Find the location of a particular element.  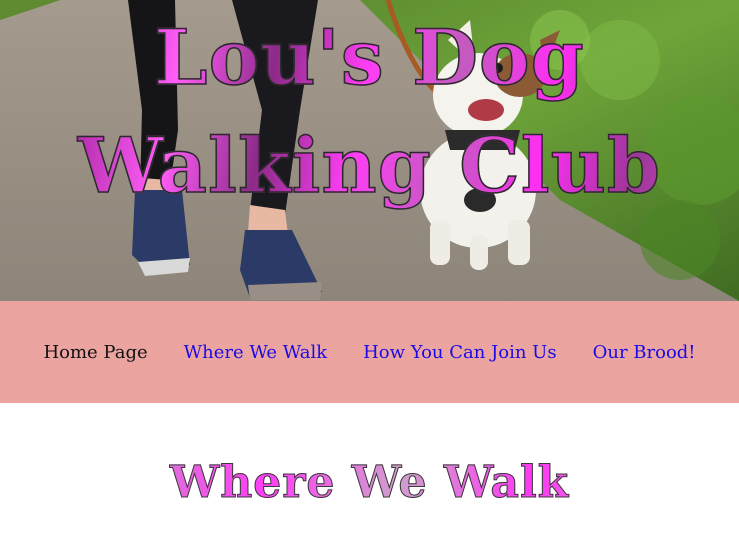

site-title-line-2: Walking Club is located at coordinates (369, 165).